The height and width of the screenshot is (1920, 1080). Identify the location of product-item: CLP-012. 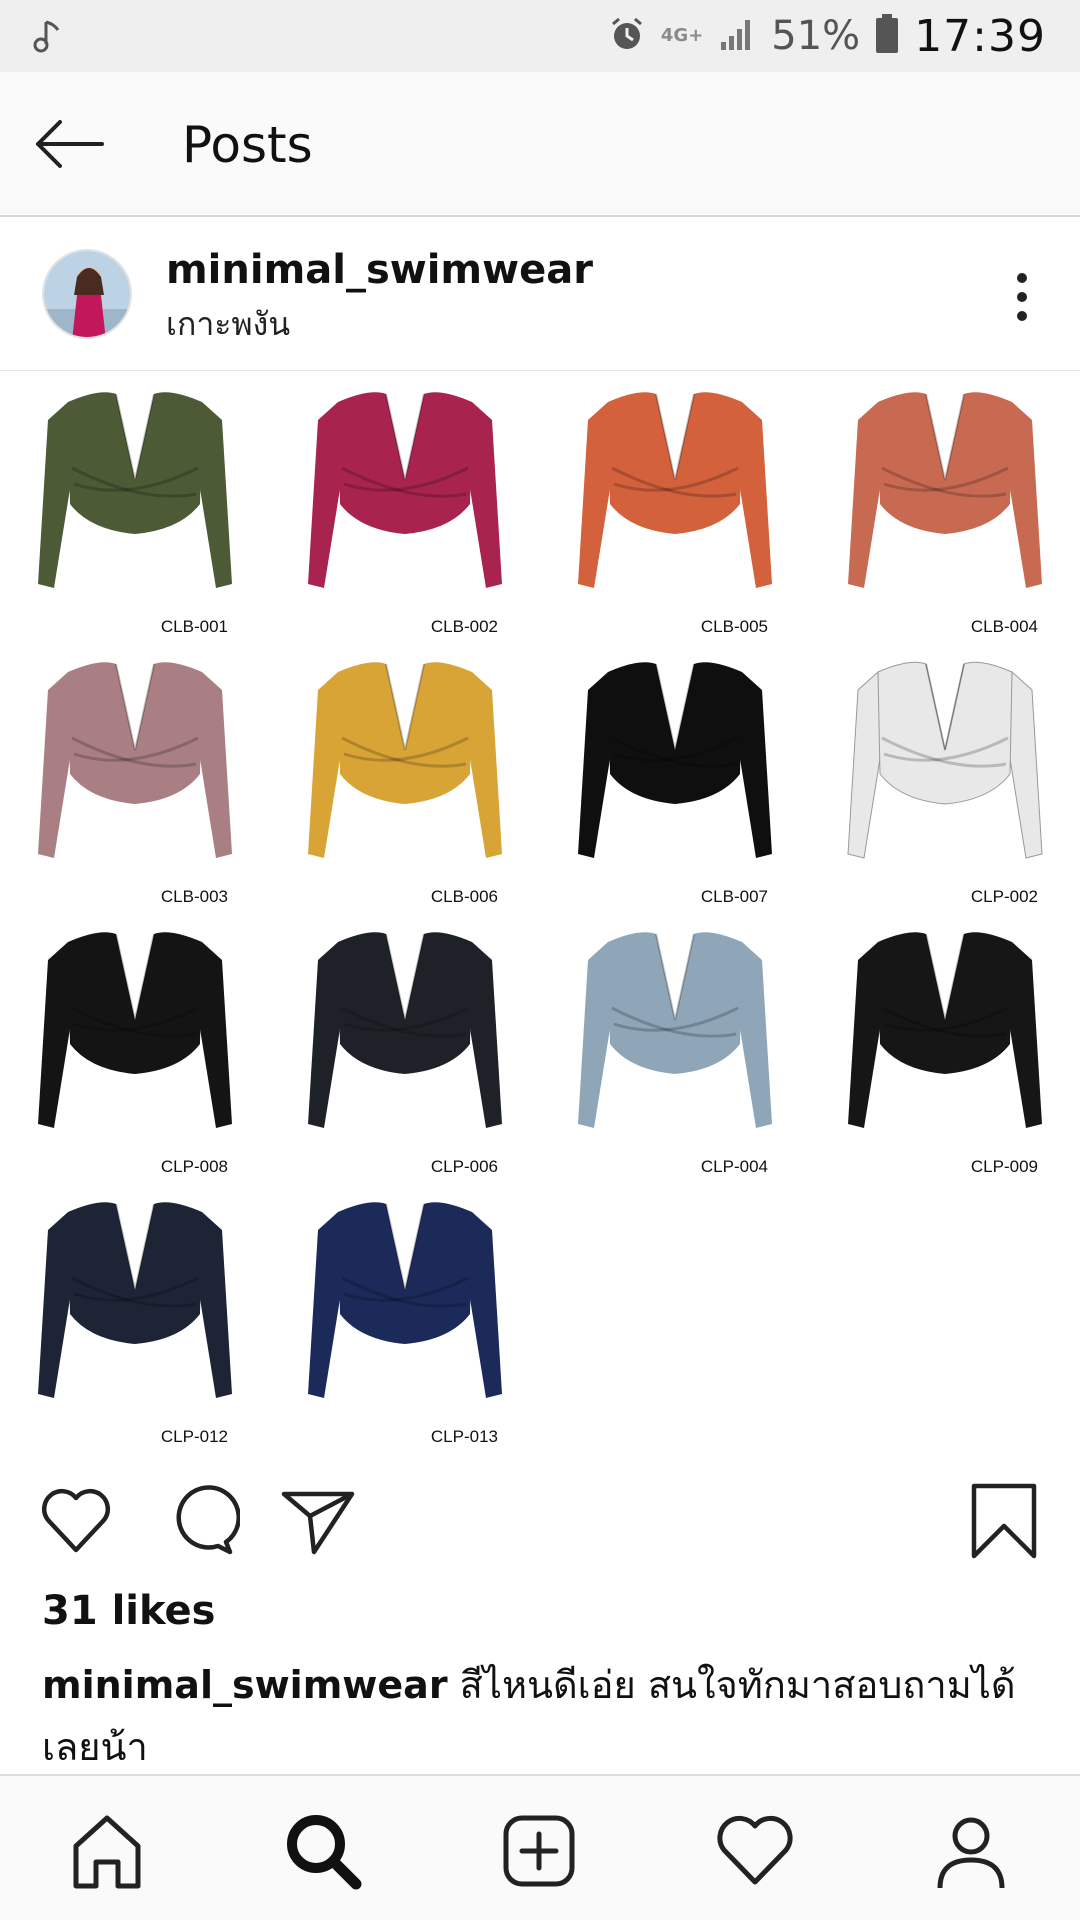
(135, 1317).